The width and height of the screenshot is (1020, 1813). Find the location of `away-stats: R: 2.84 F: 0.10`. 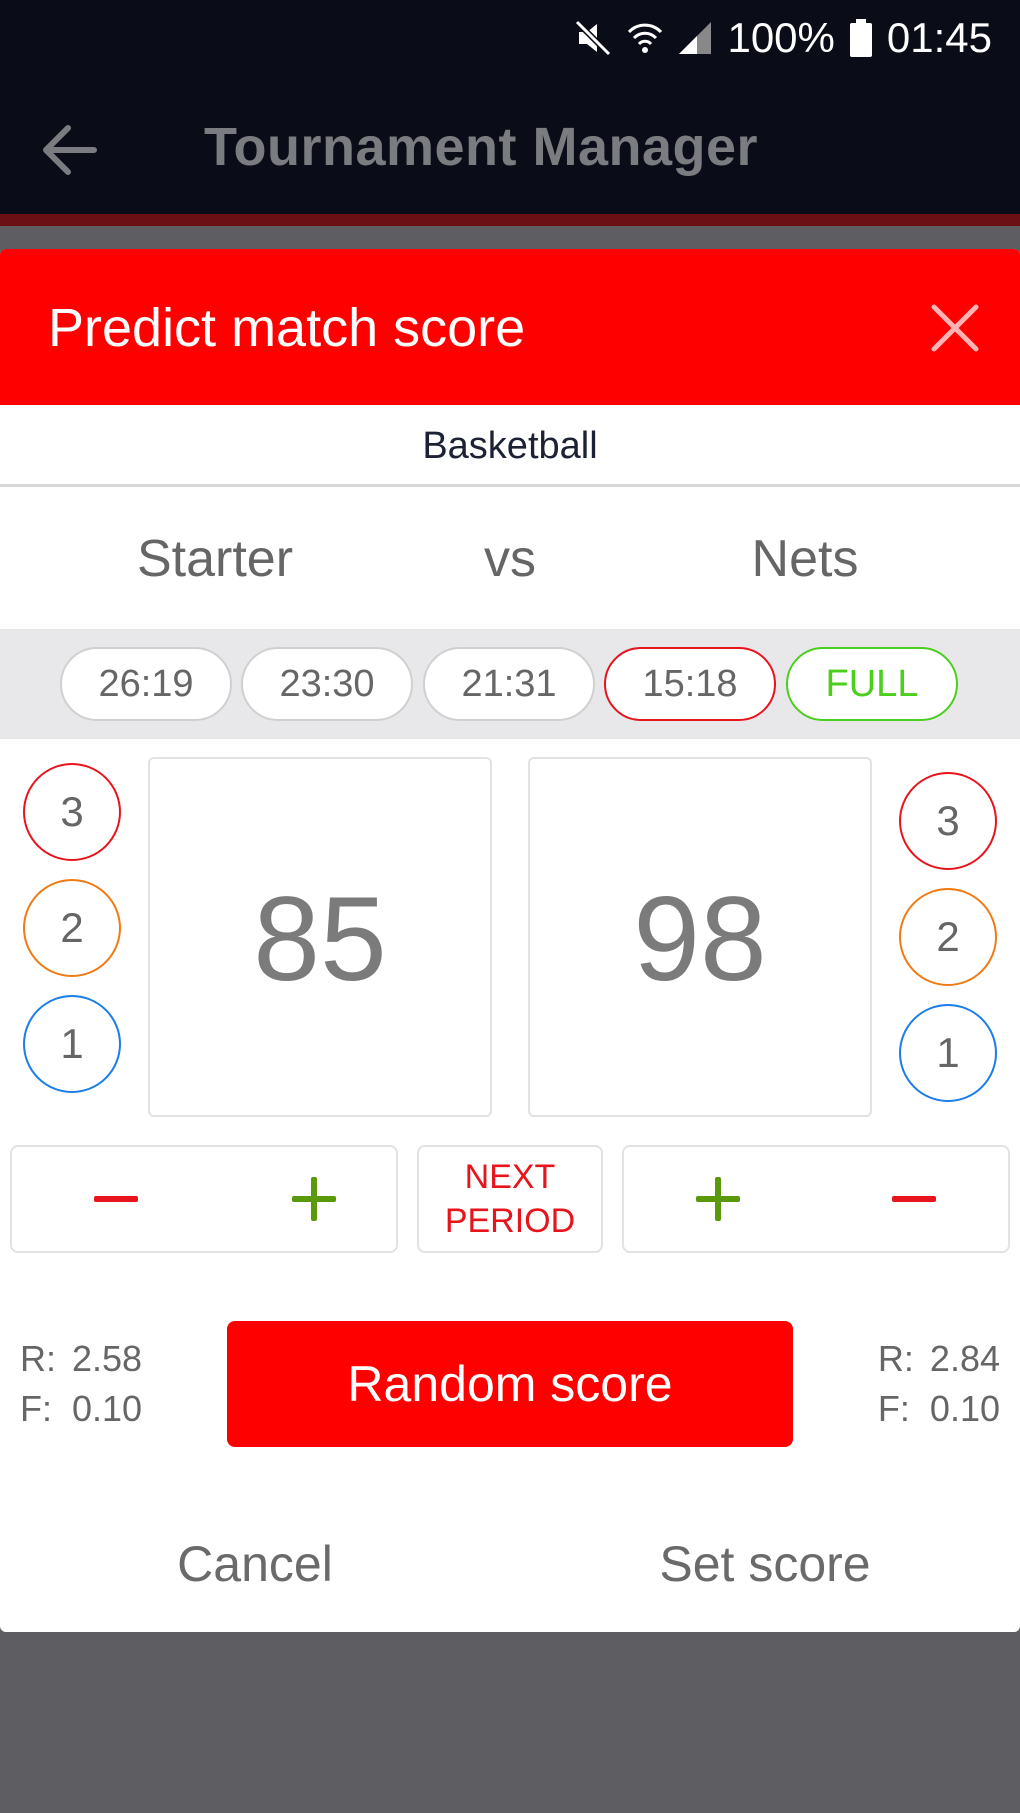

away-stats: R: 2.84 F: 0.10 is located at coordinates (939, 1384).